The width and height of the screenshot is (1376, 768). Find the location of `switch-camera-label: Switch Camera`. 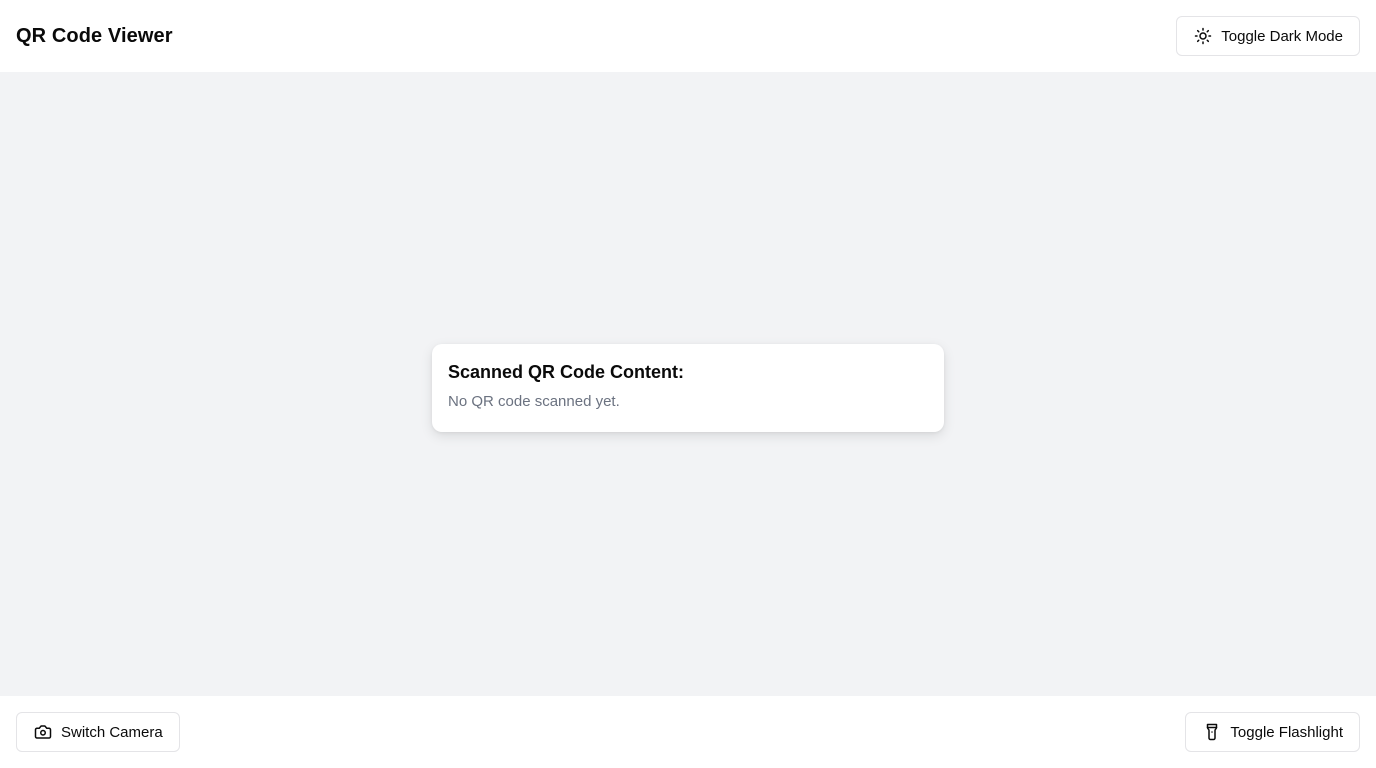

switch-camera-label: Switch Camera is located at coordinates (112, 732).